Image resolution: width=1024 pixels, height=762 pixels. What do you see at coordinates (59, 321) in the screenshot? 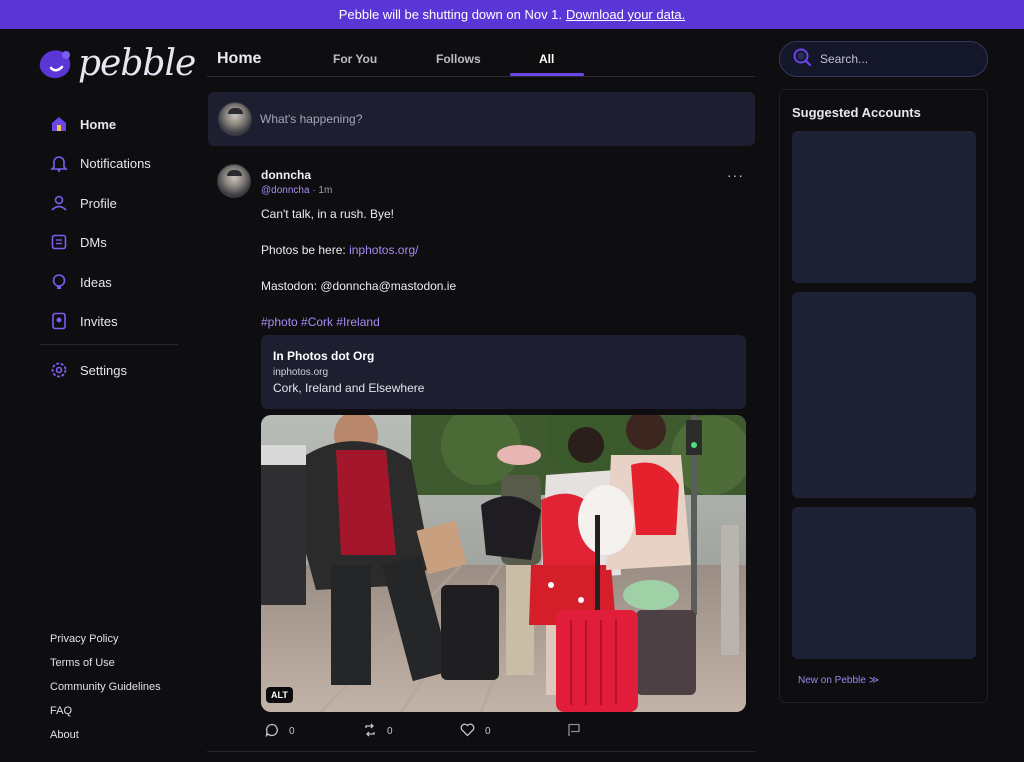
I see `invite-icon` at bounding box center [59, 321].